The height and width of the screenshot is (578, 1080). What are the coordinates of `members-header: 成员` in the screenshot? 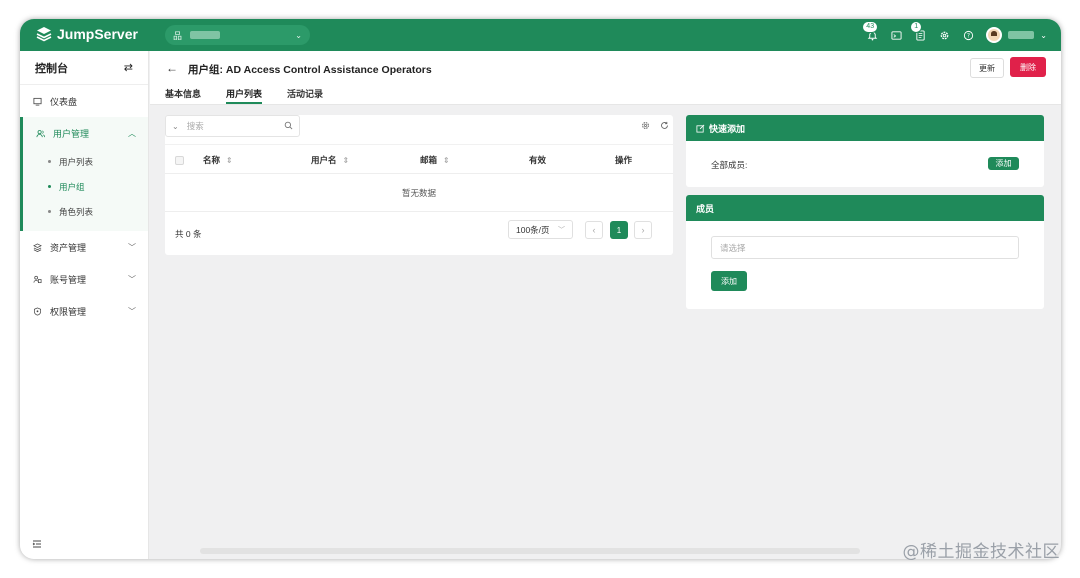 It's located at (865, 208).